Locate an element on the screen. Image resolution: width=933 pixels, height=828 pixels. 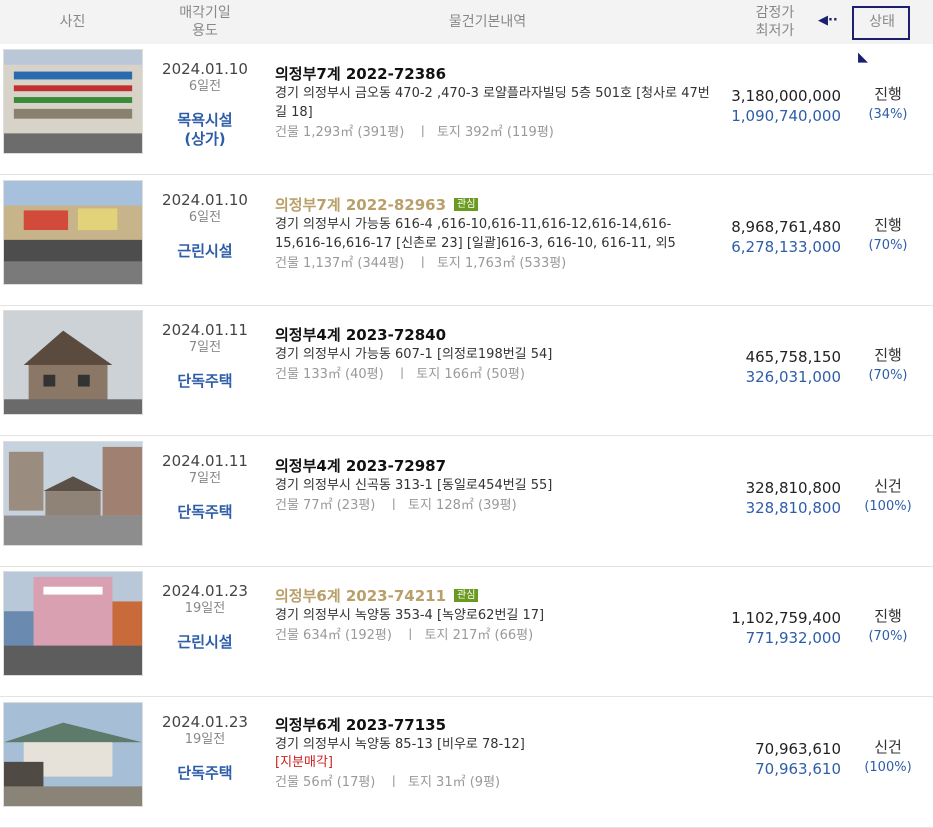
appraisal-price: 465,758,150 is located at coordinates (793, 357).